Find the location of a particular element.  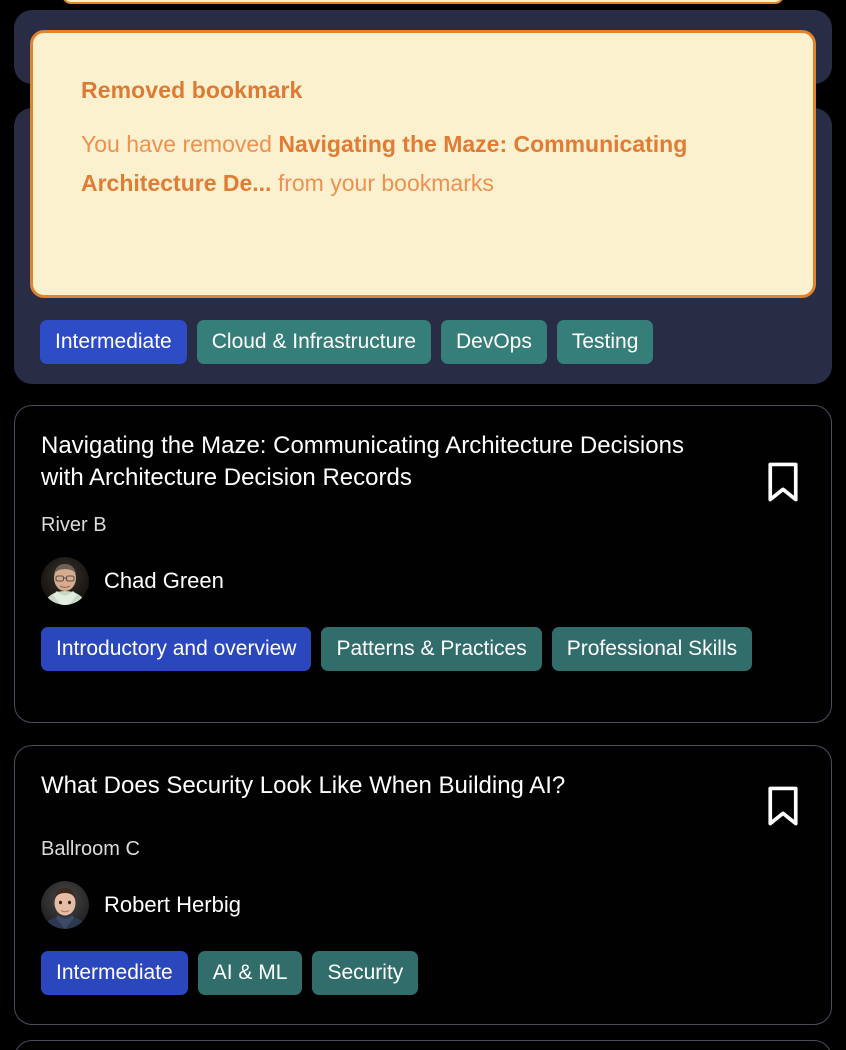

session-speaker-row: Robert Herbig is located at coordinates (423, 905).